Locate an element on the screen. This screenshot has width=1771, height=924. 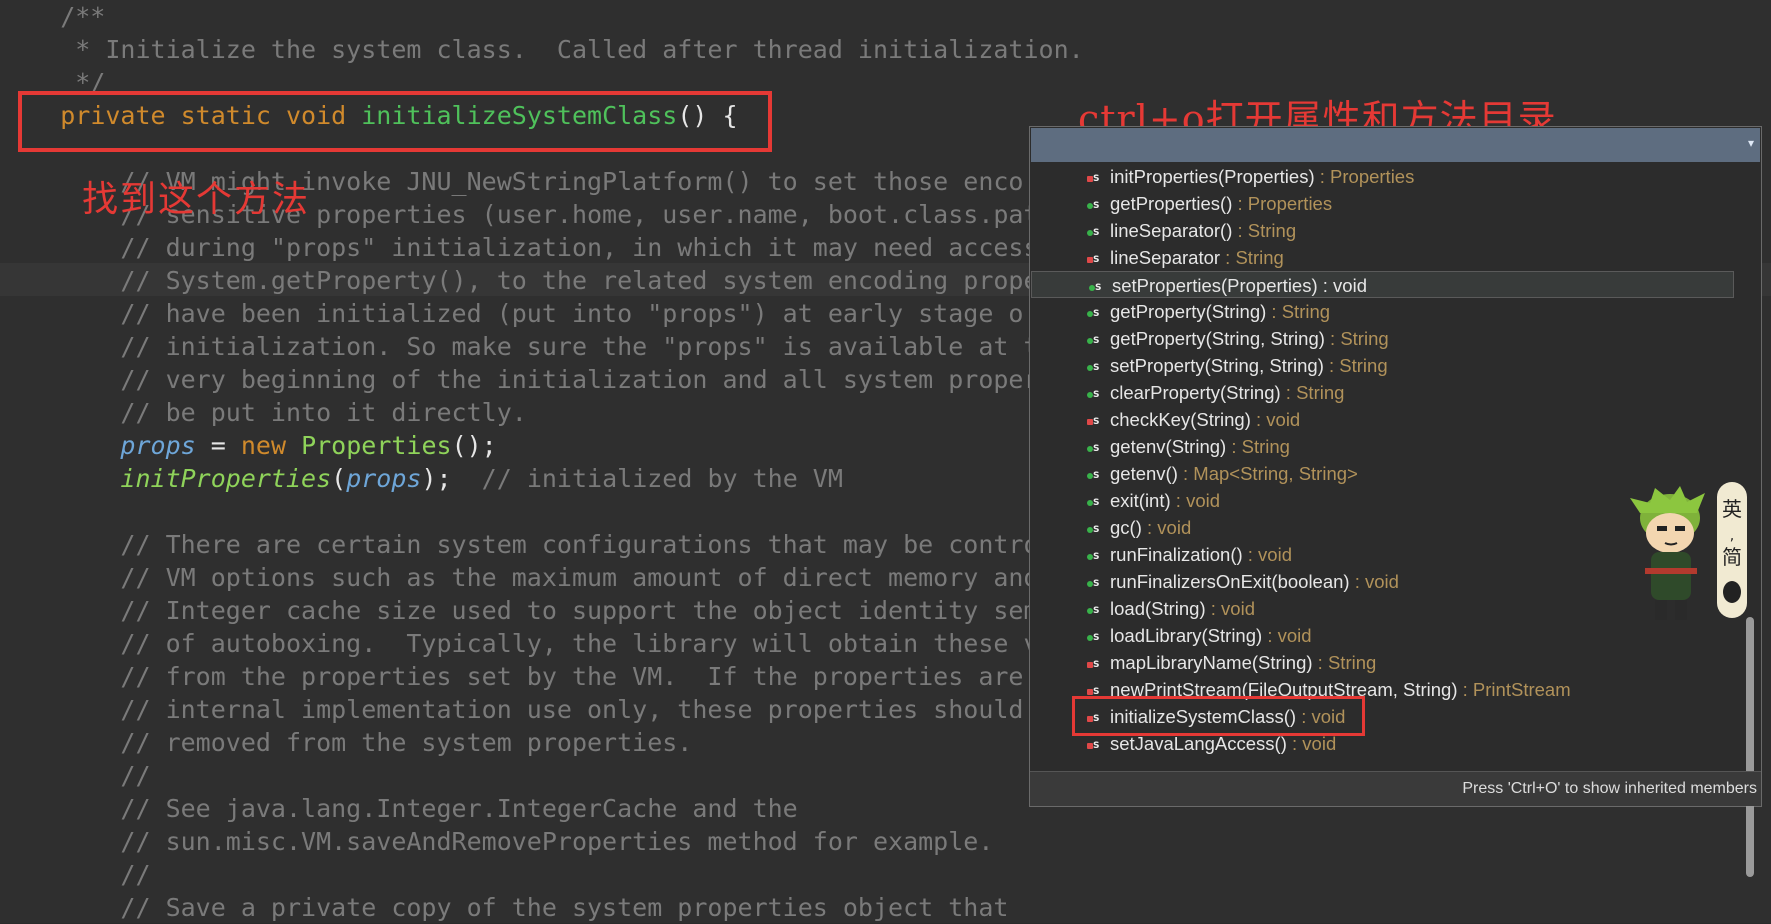
member-name: load(String) is located at coordinates (1158, 608).